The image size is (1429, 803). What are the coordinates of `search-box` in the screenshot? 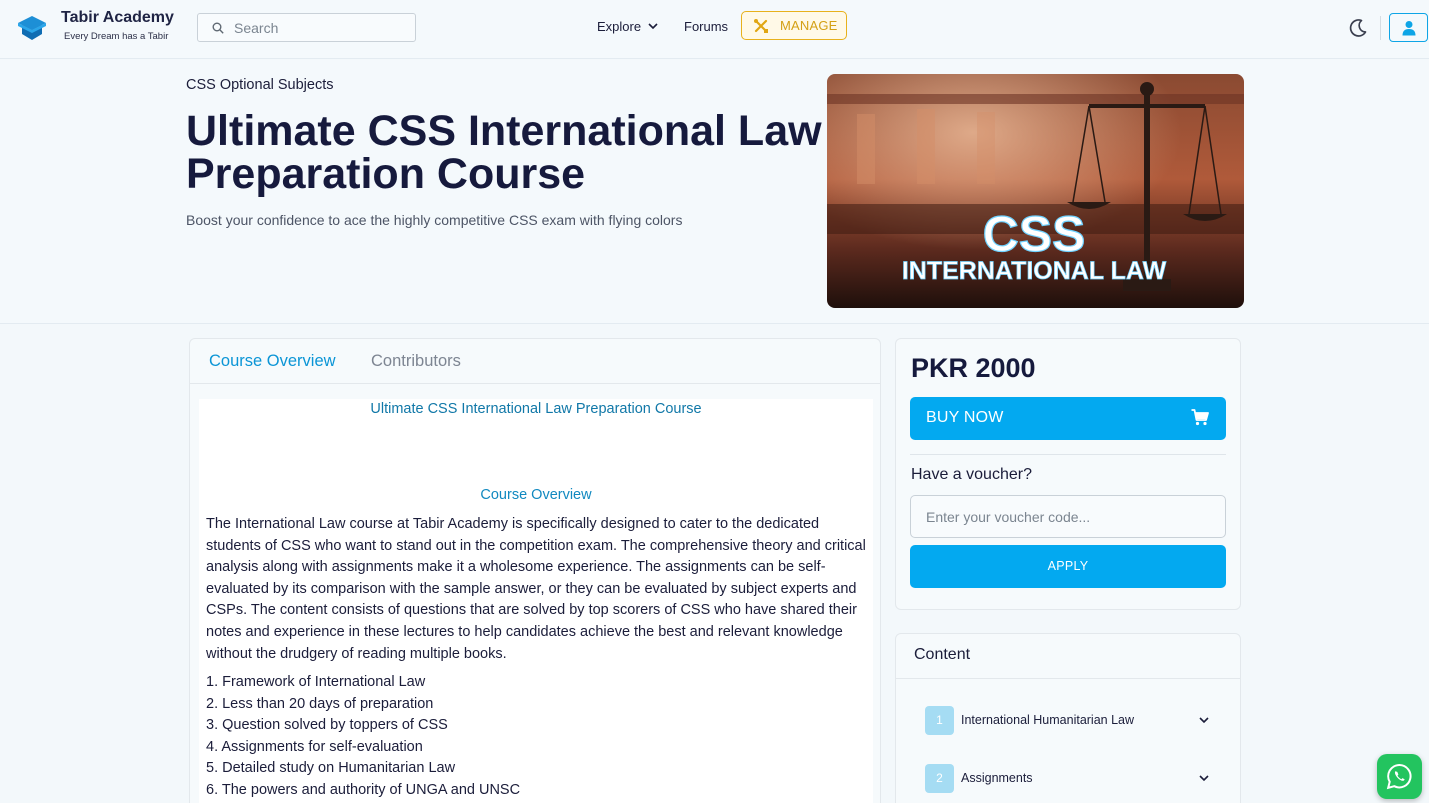 It's located at (306, 27).